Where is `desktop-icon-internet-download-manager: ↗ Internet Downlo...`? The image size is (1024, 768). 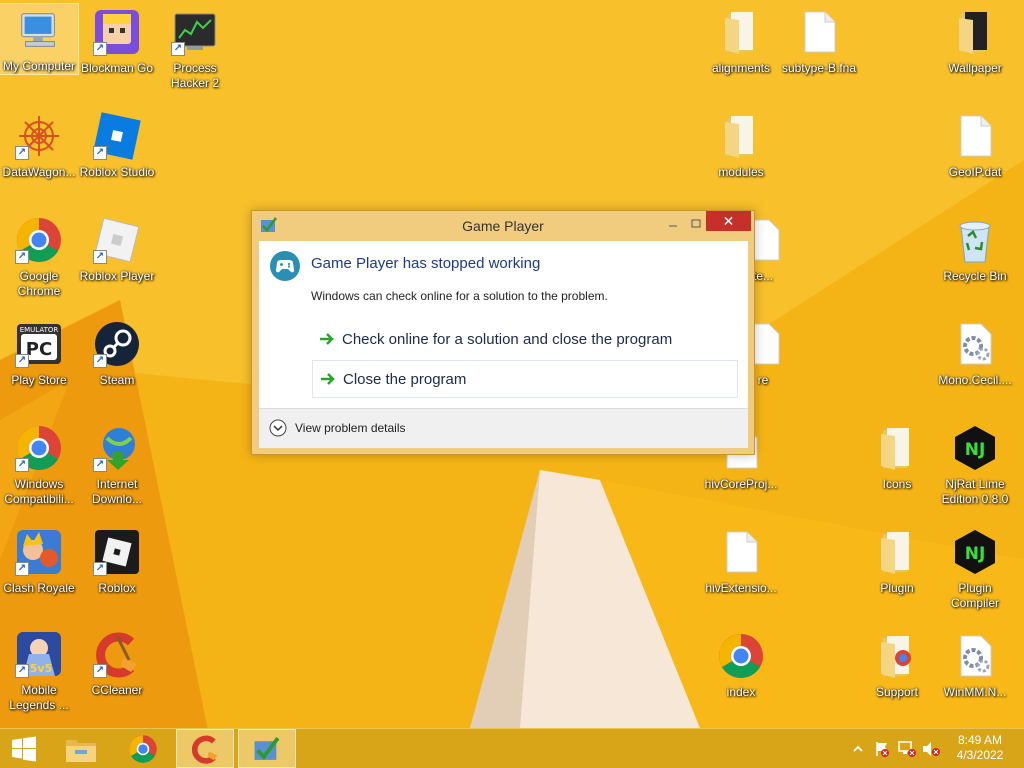 desktop-icon-internet-download-manager: ↗ Internet Downlo... is located at coordinates (117, 472).